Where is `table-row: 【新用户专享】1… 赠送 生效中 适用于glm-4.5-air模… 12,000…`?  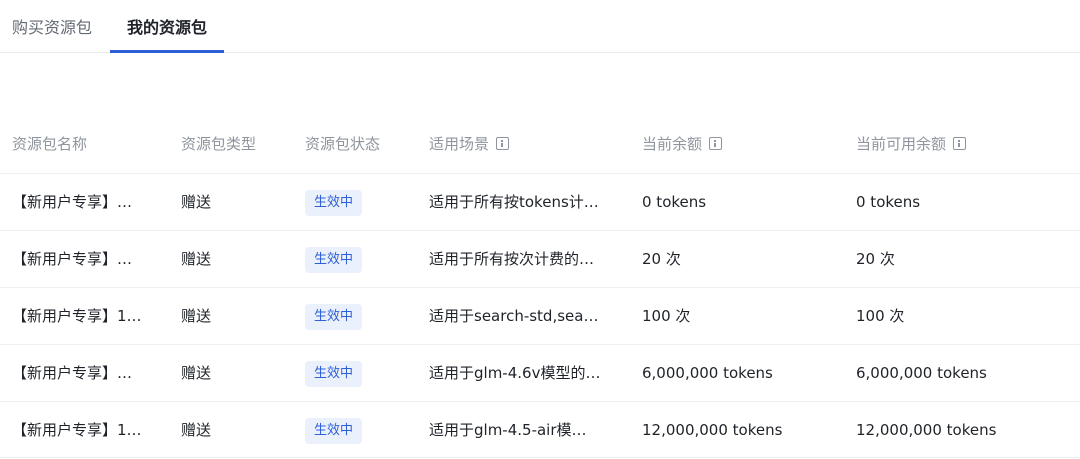
table-row: 【新用户专享】1… 赠送 生效中 适用于glm-4.5-air模… 12,000… is located at coordinates (540, 429).